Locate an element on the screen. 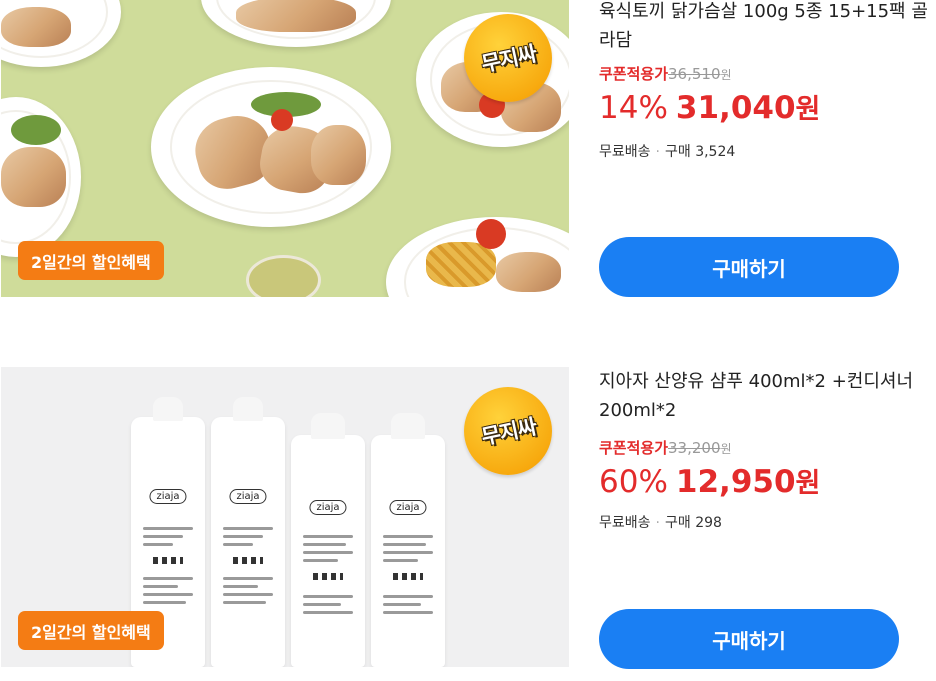 The width and height of the screenshot is (936, 681). purchase-count: 구매 298 is located at coordinates (693, 523).